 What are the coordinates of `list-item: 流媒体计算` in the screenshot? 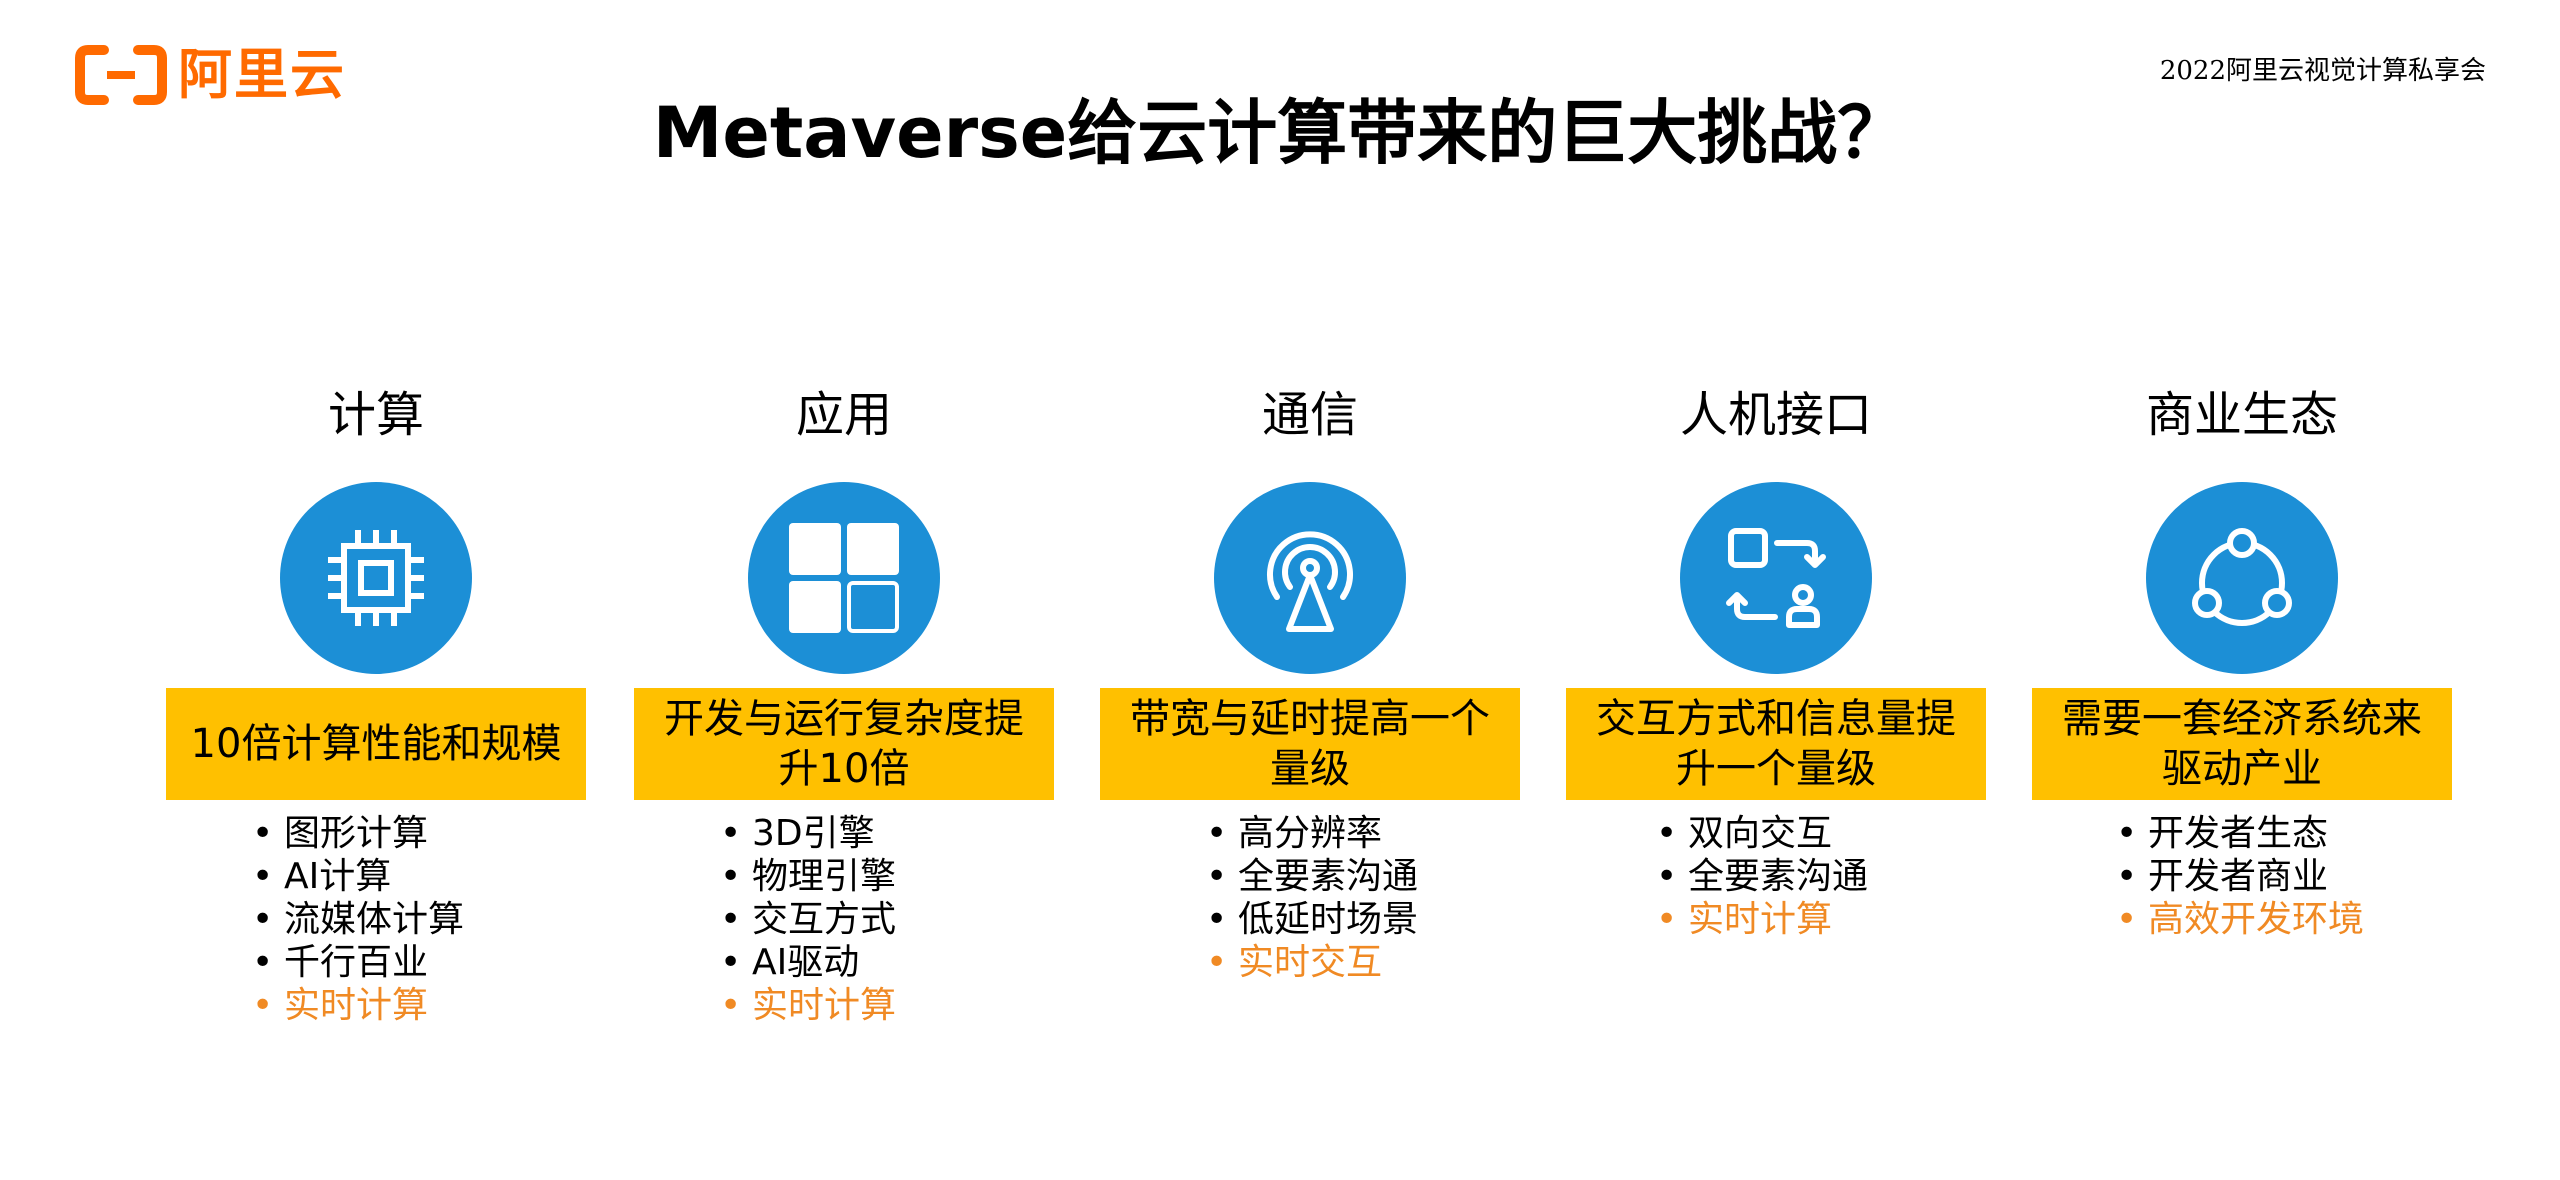 It's located at (416, 919).